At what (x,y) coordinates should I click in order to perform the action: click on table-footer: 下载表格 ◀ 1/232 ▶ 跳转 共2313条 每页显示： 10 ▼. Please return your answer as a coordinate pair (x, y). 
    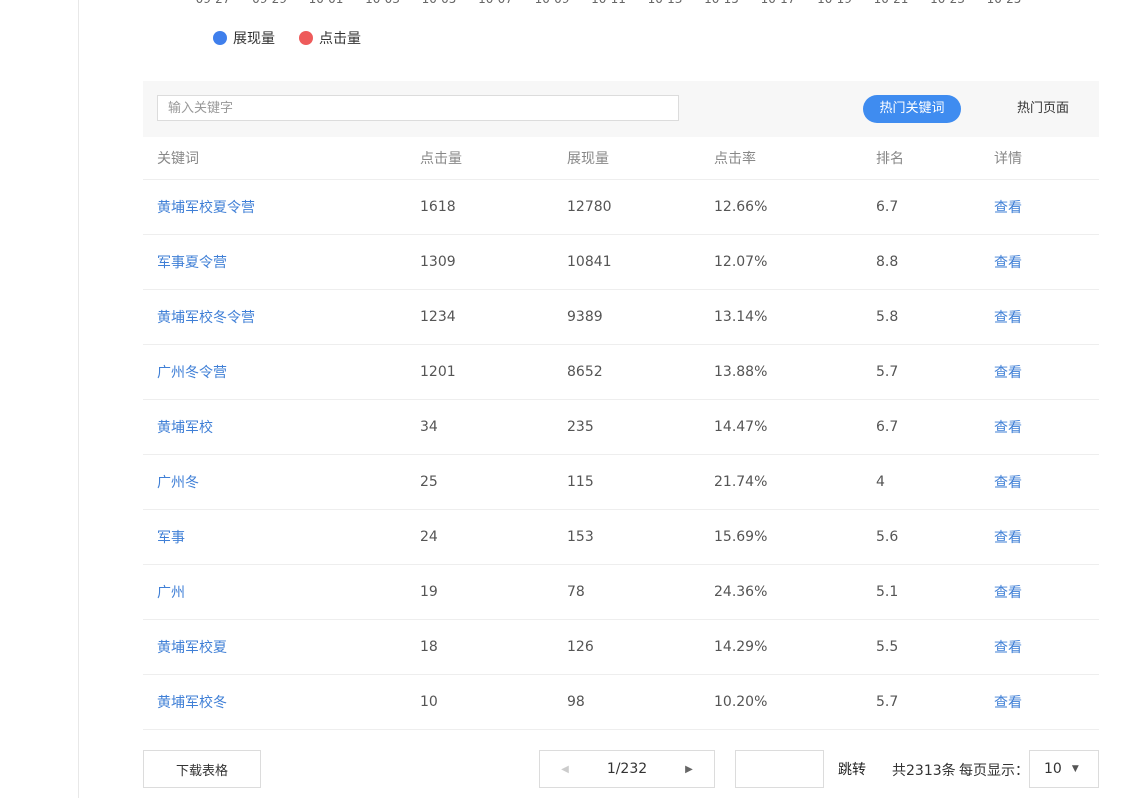
    Looking at the image, I should click on (571, 769).